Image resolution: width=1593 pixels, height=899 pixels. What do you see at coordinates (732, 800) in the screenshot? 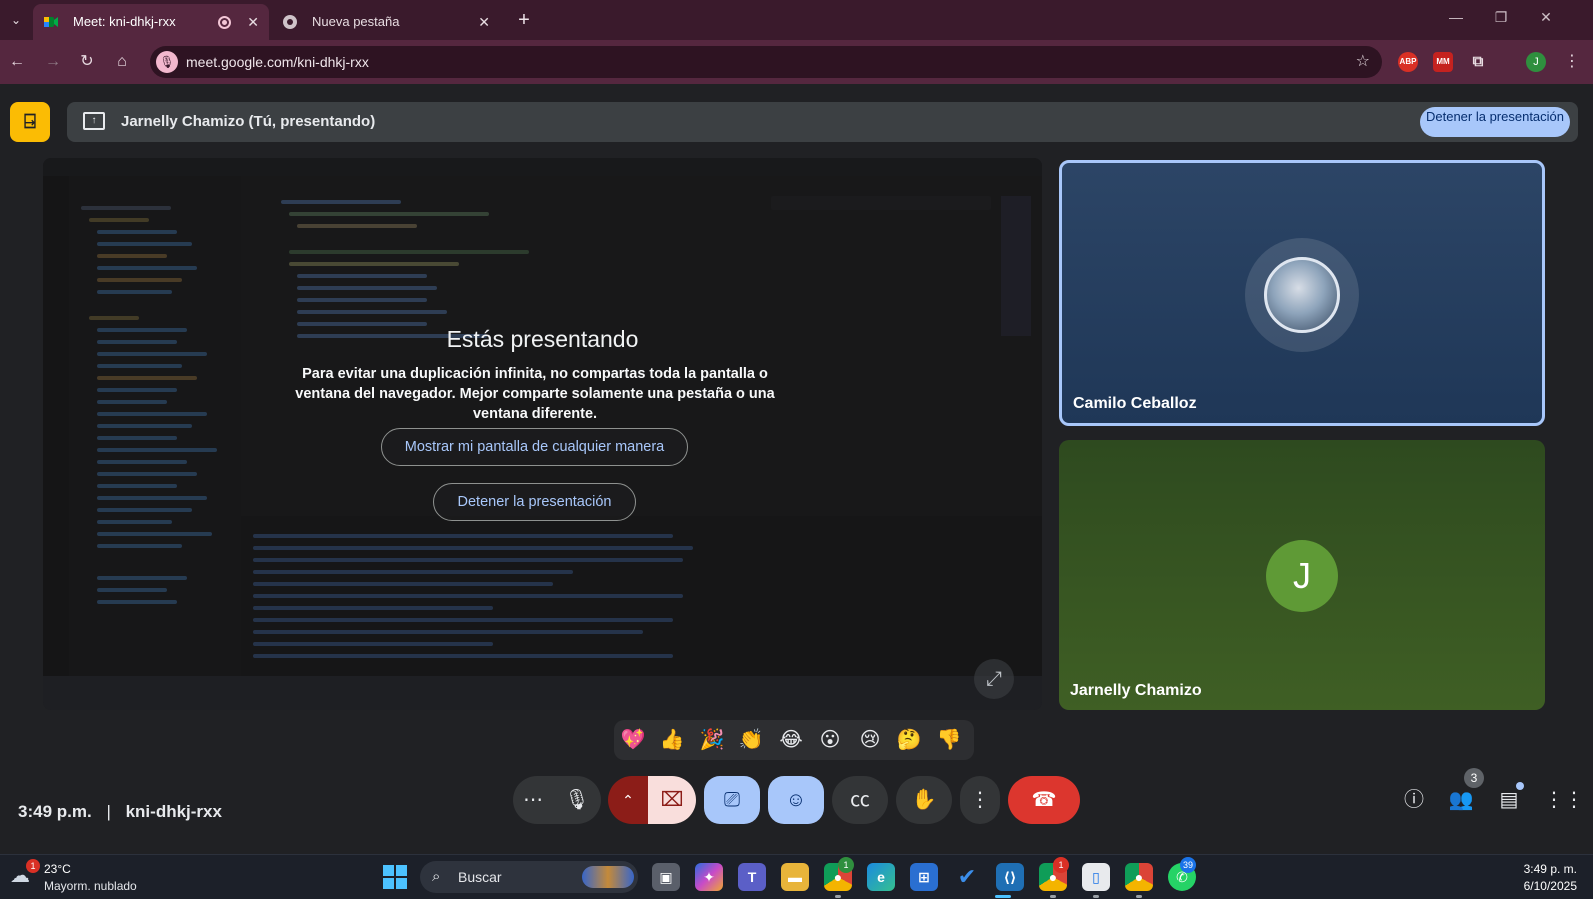
I see `present-screen-button: ⎚` at bounding box center [732, 800].